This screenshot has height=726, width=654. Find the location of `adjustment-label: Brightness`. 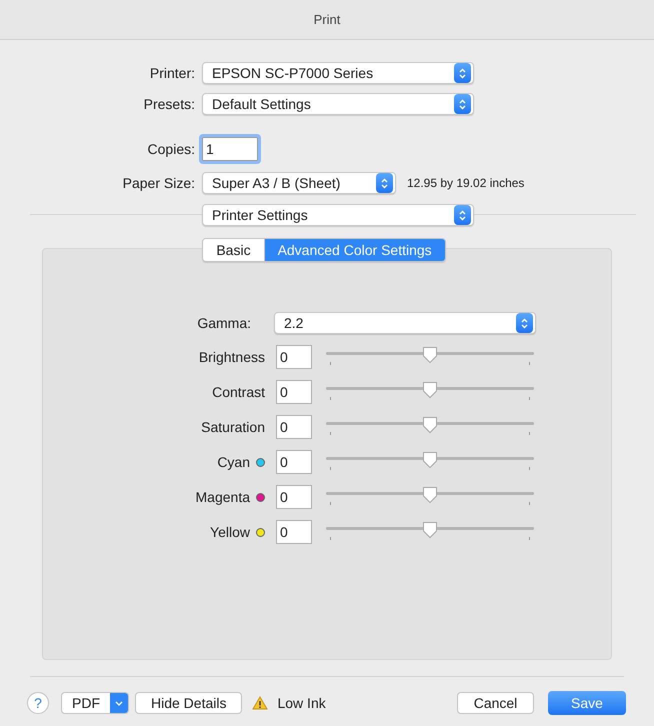

adjustment-label: Brightness is located at coordinates (231, 357).